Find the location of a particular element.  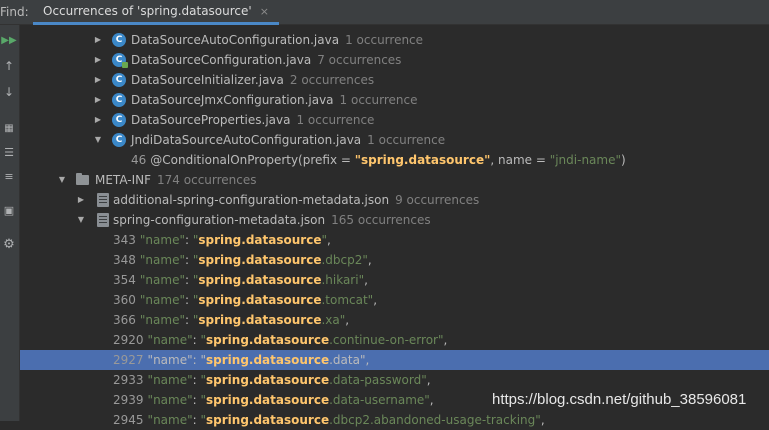

preview-icon: ▣ is located at coordinates (9, 210).